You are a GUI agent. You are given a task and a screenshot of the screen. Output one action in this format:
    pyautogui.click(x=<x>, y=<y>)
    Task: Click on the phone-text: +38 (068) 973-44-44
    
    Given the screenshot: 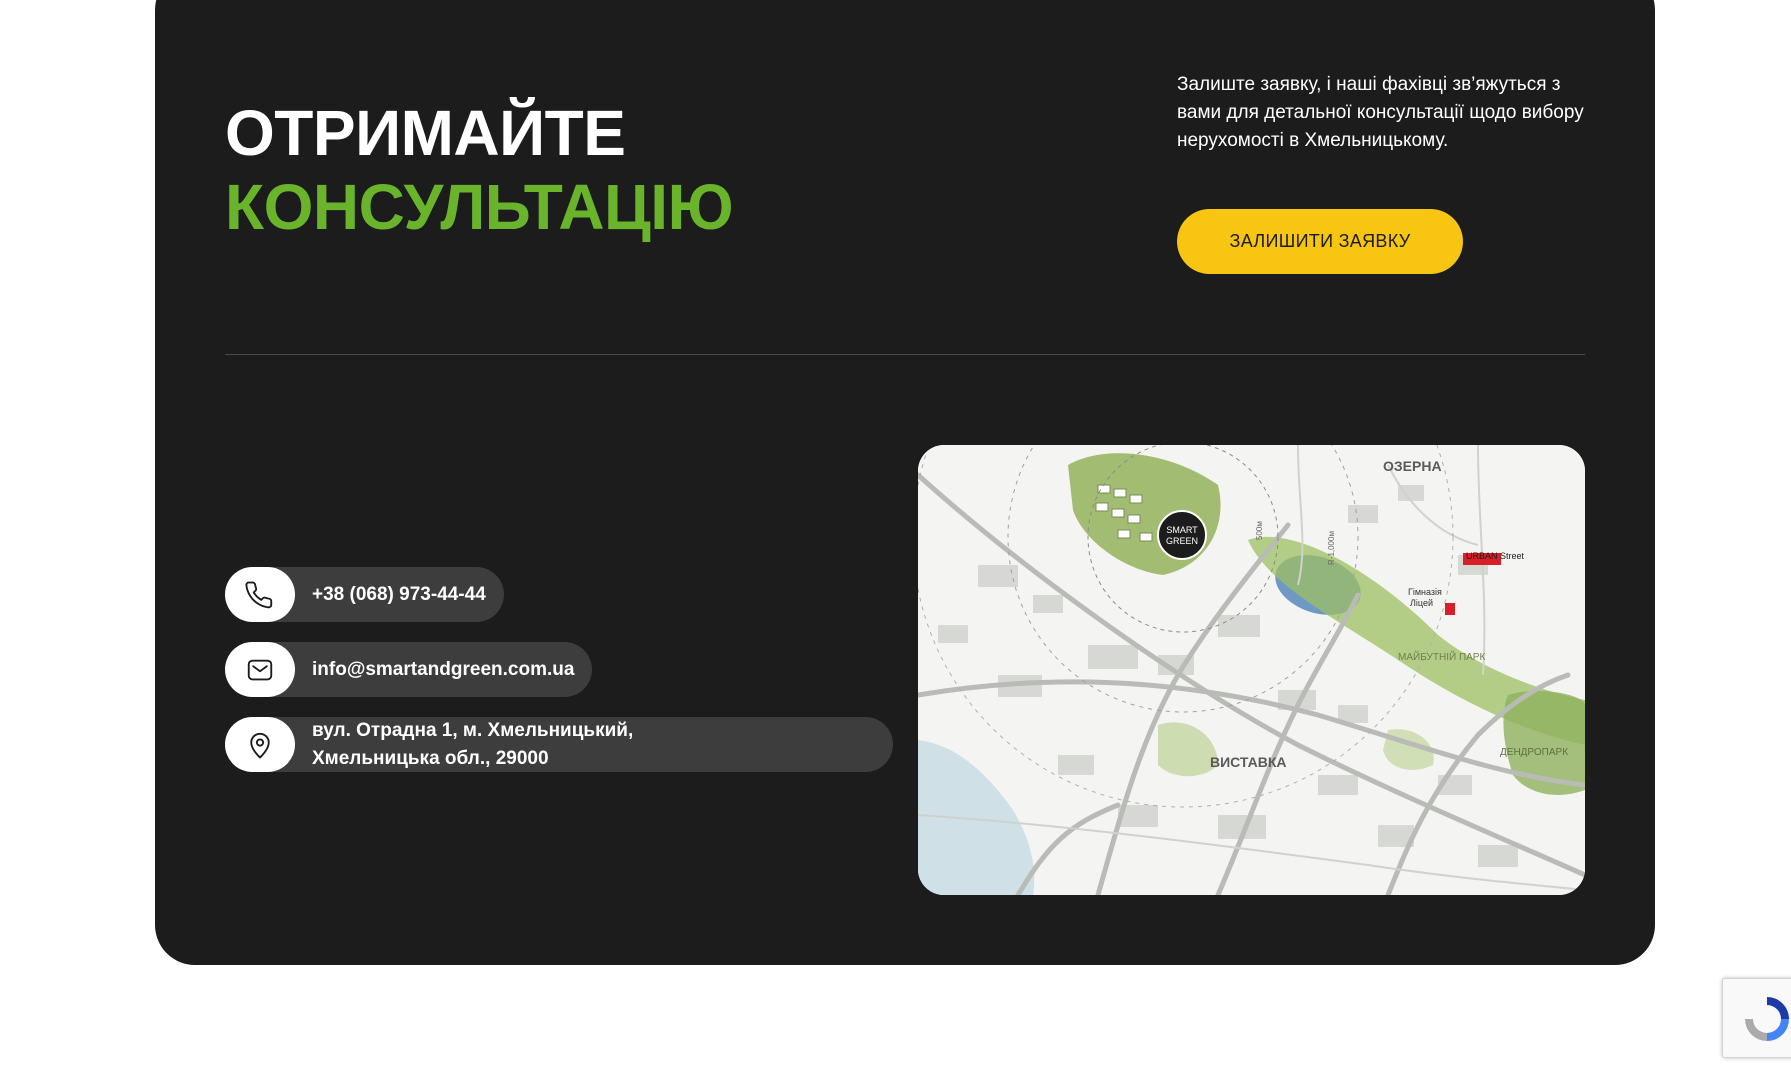 What is the action you would take?
    pyautogui.click(x=399, y=594)
    